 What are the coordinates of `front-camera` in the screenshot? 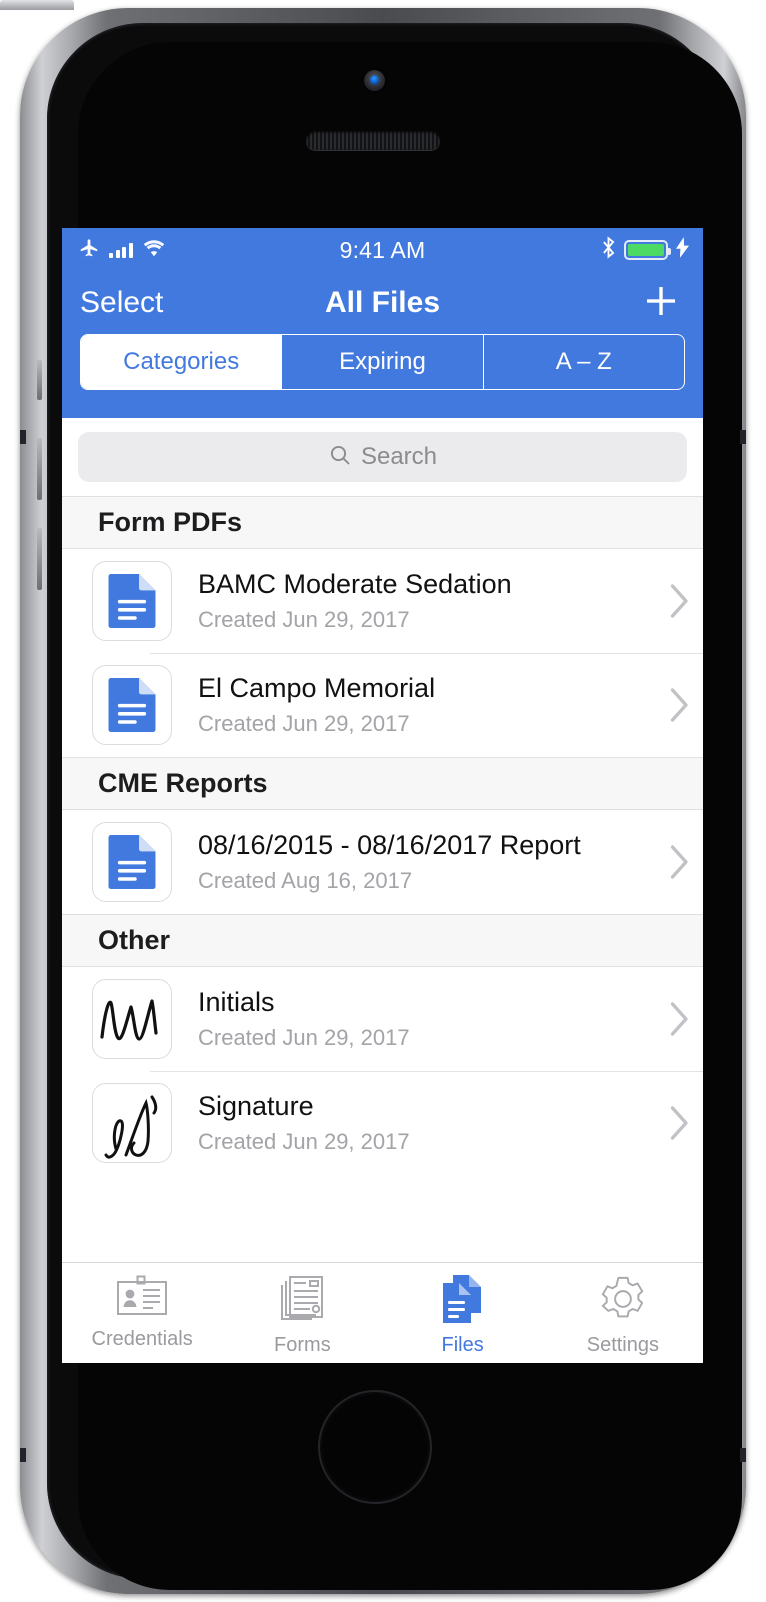 It's located at (374, 80).